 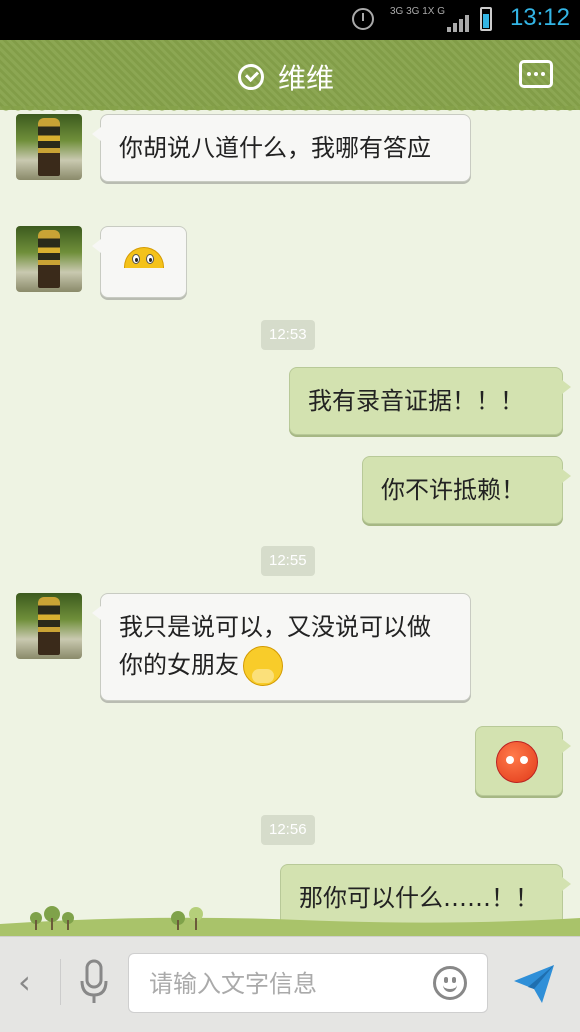 I want to click on timestamp: 12:53, so click(x=288, y=335).